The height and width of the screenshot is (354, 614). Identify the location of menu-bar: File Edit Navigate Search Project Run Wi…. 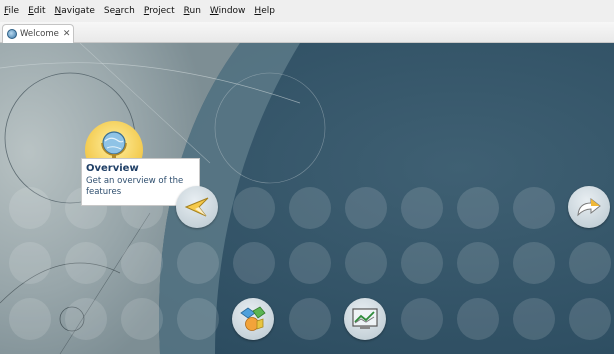
(307, 11).